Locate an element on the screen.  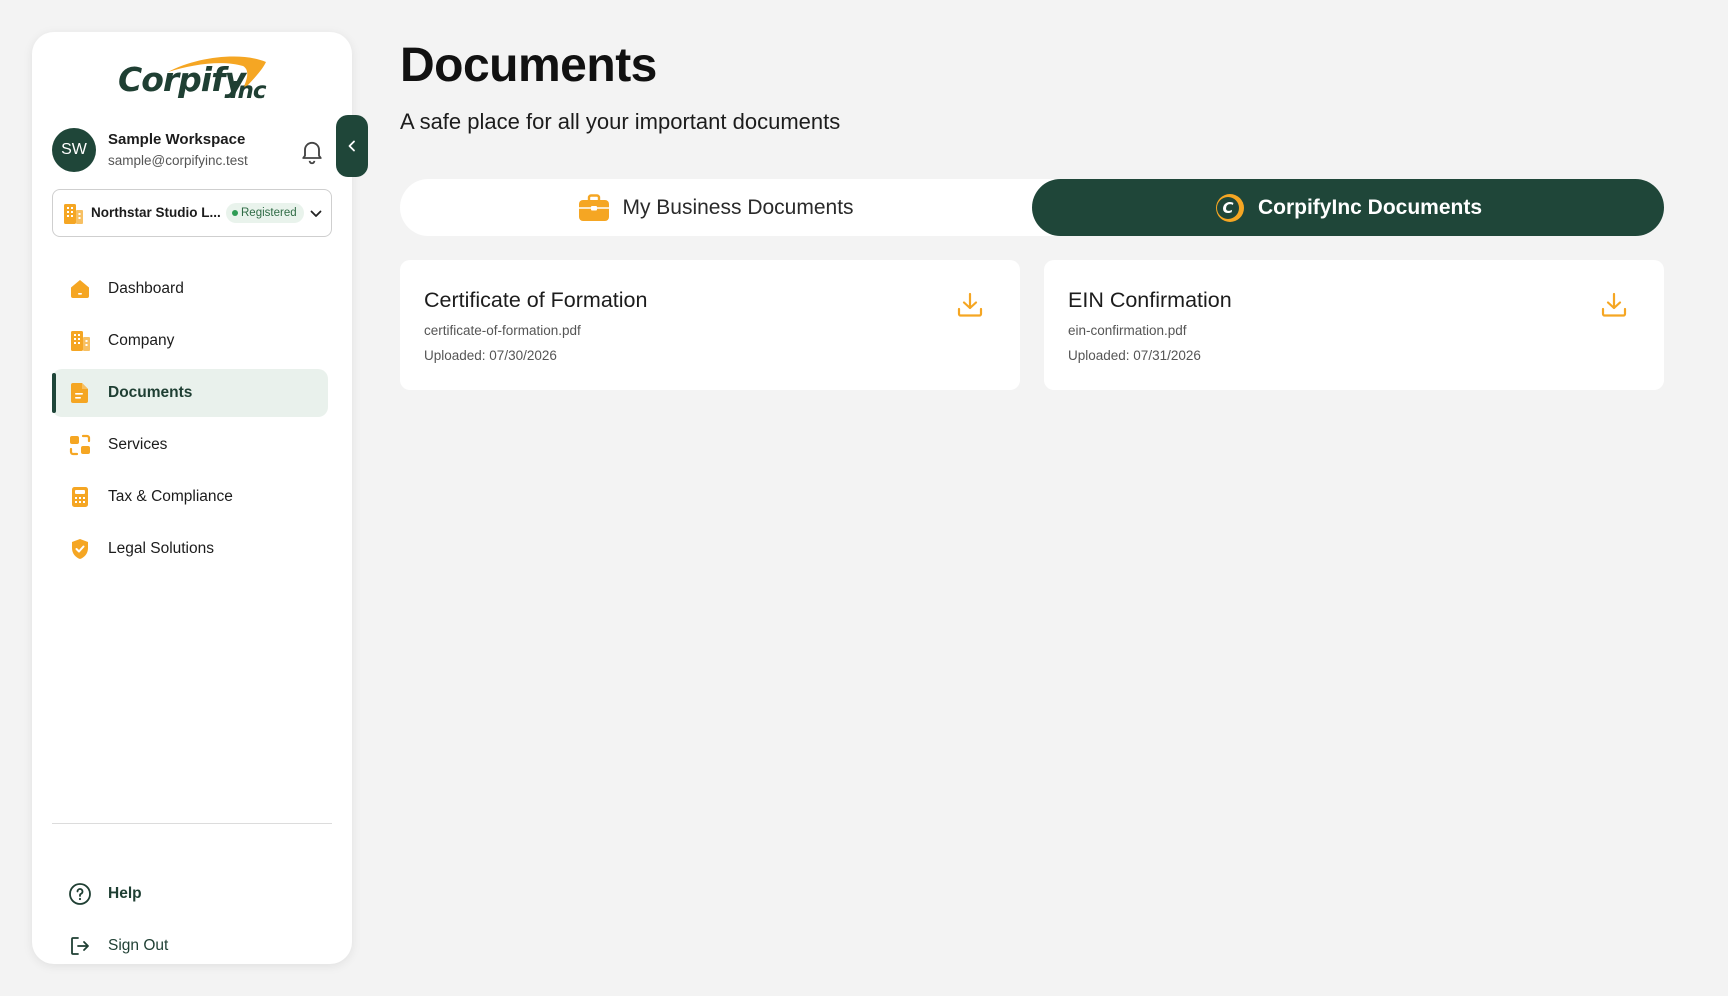
document-title: Certificate of Formation is located at coordinates (536, 300).